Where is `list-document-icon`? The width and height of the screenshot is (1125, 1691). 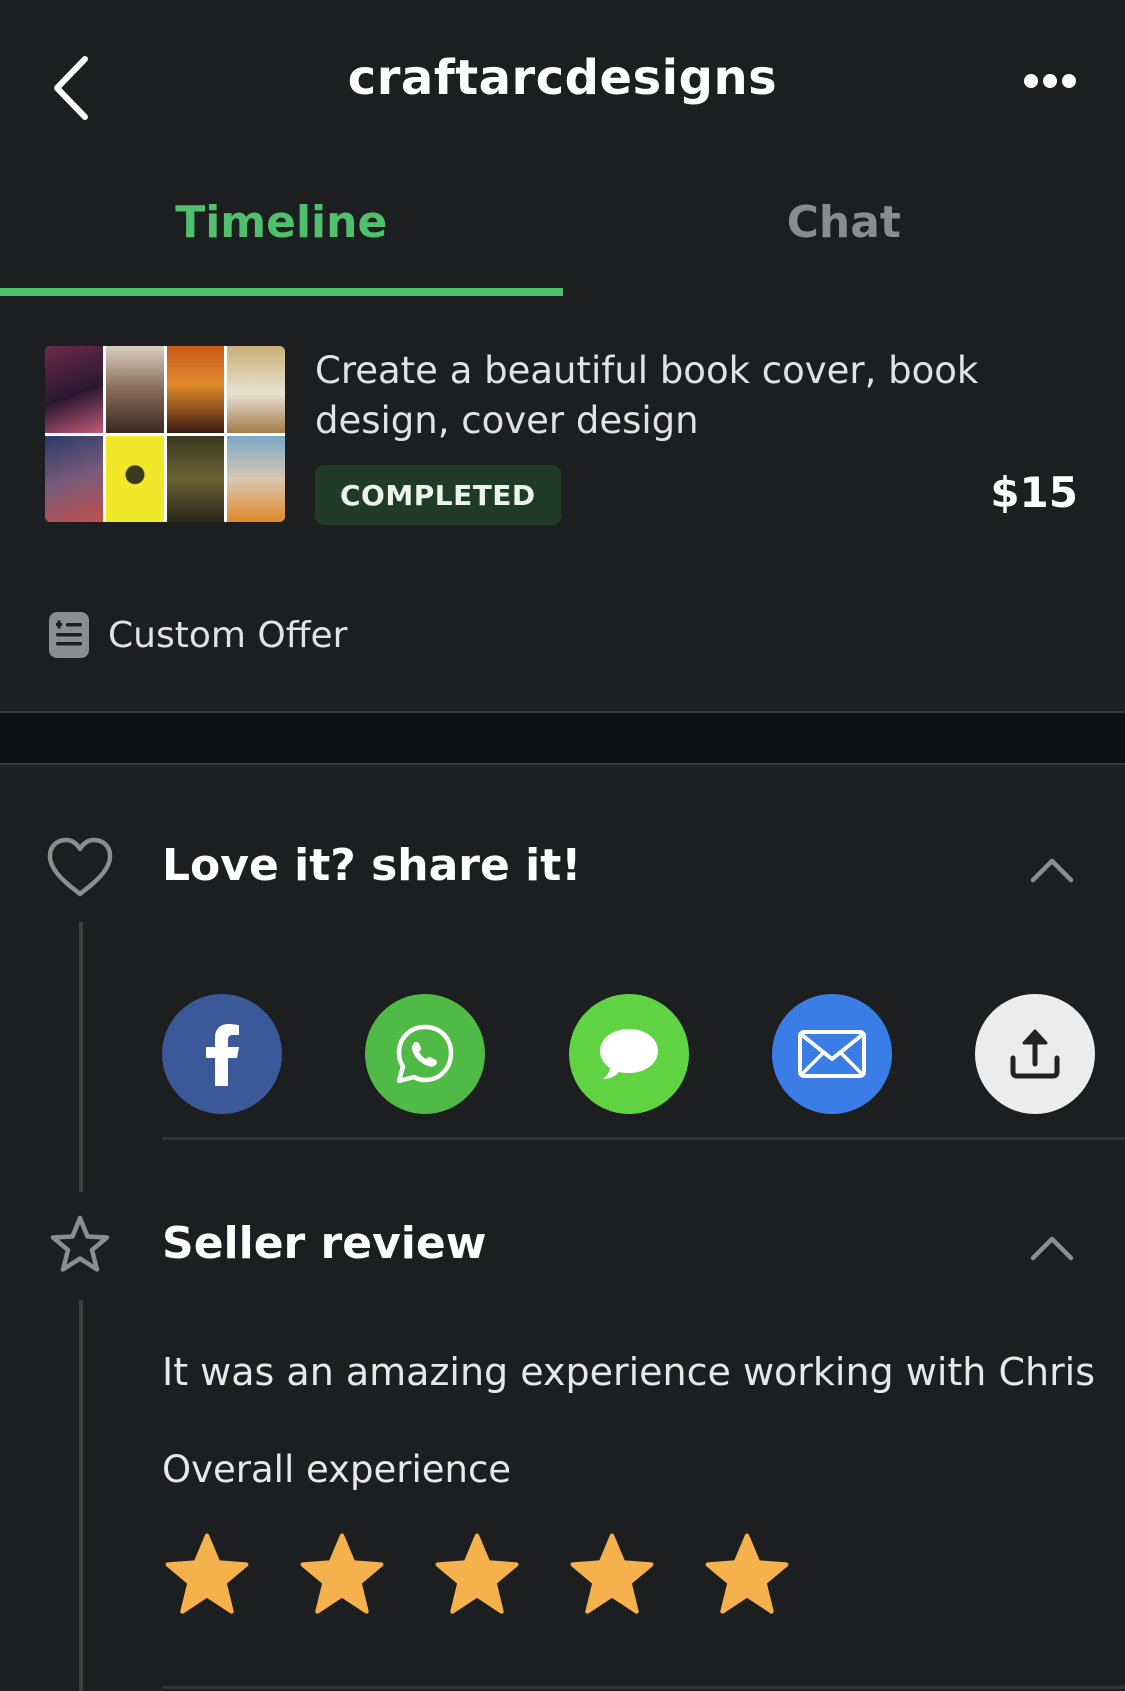 list-document-icon is located at coordinates (69, 635).